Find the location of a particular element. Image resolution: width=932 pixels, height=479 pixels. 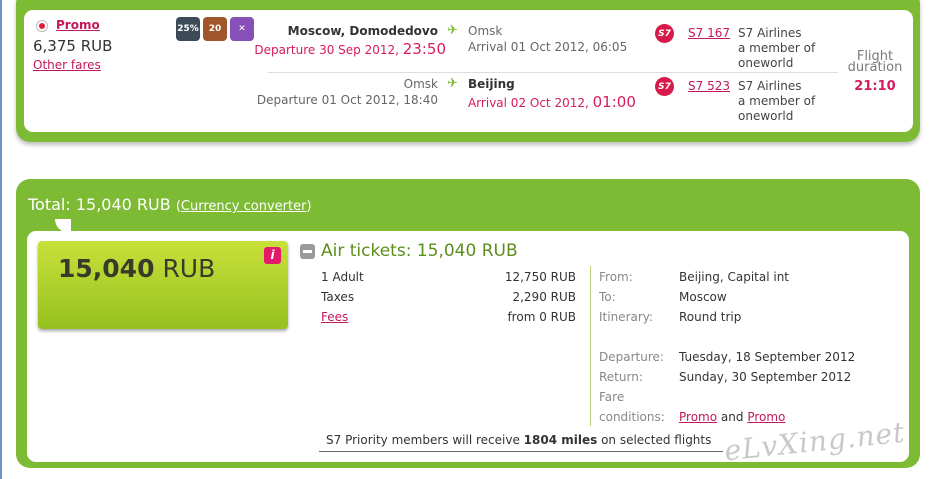

duration-value: 21:10 is located at coordinates (875, 86).